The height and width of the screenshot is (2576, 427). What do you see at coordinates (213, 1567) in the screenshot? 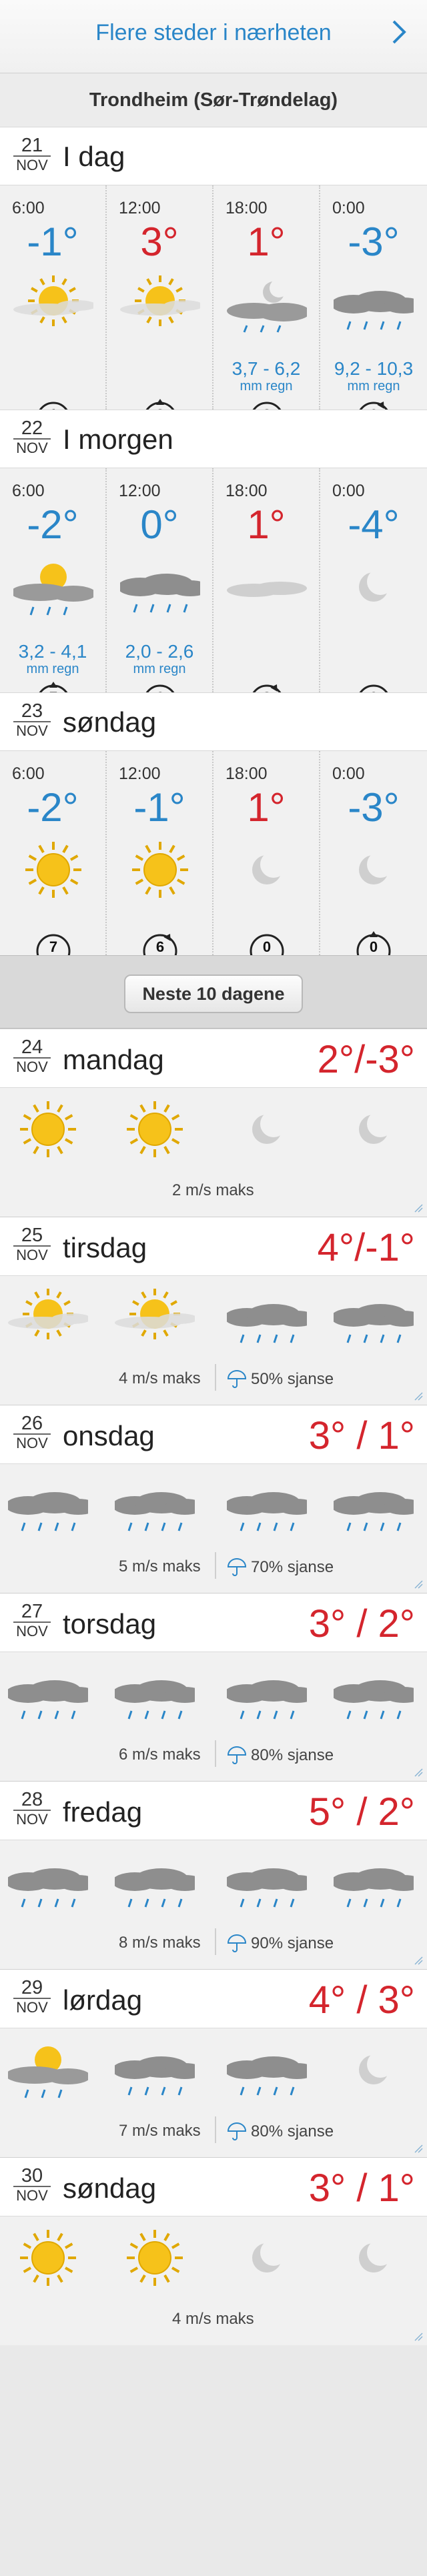
I see `forecast-footer: 5 m/s maks 70% sjanse` at bounding box center [213, 1567].